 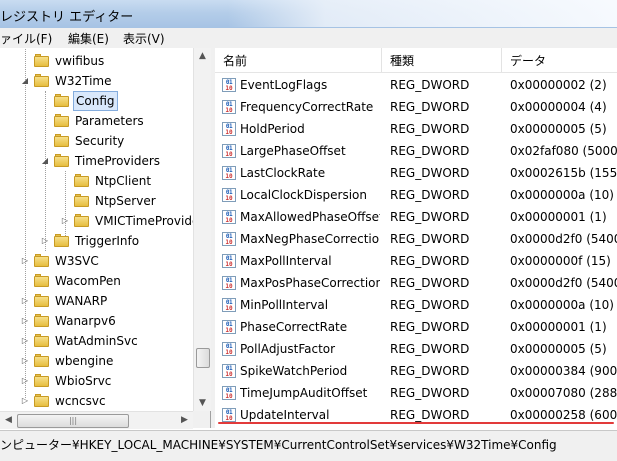 I want to click on tree-horizontal-scrollbar: ◀ ||| ▶, so click(x=96, y=420).